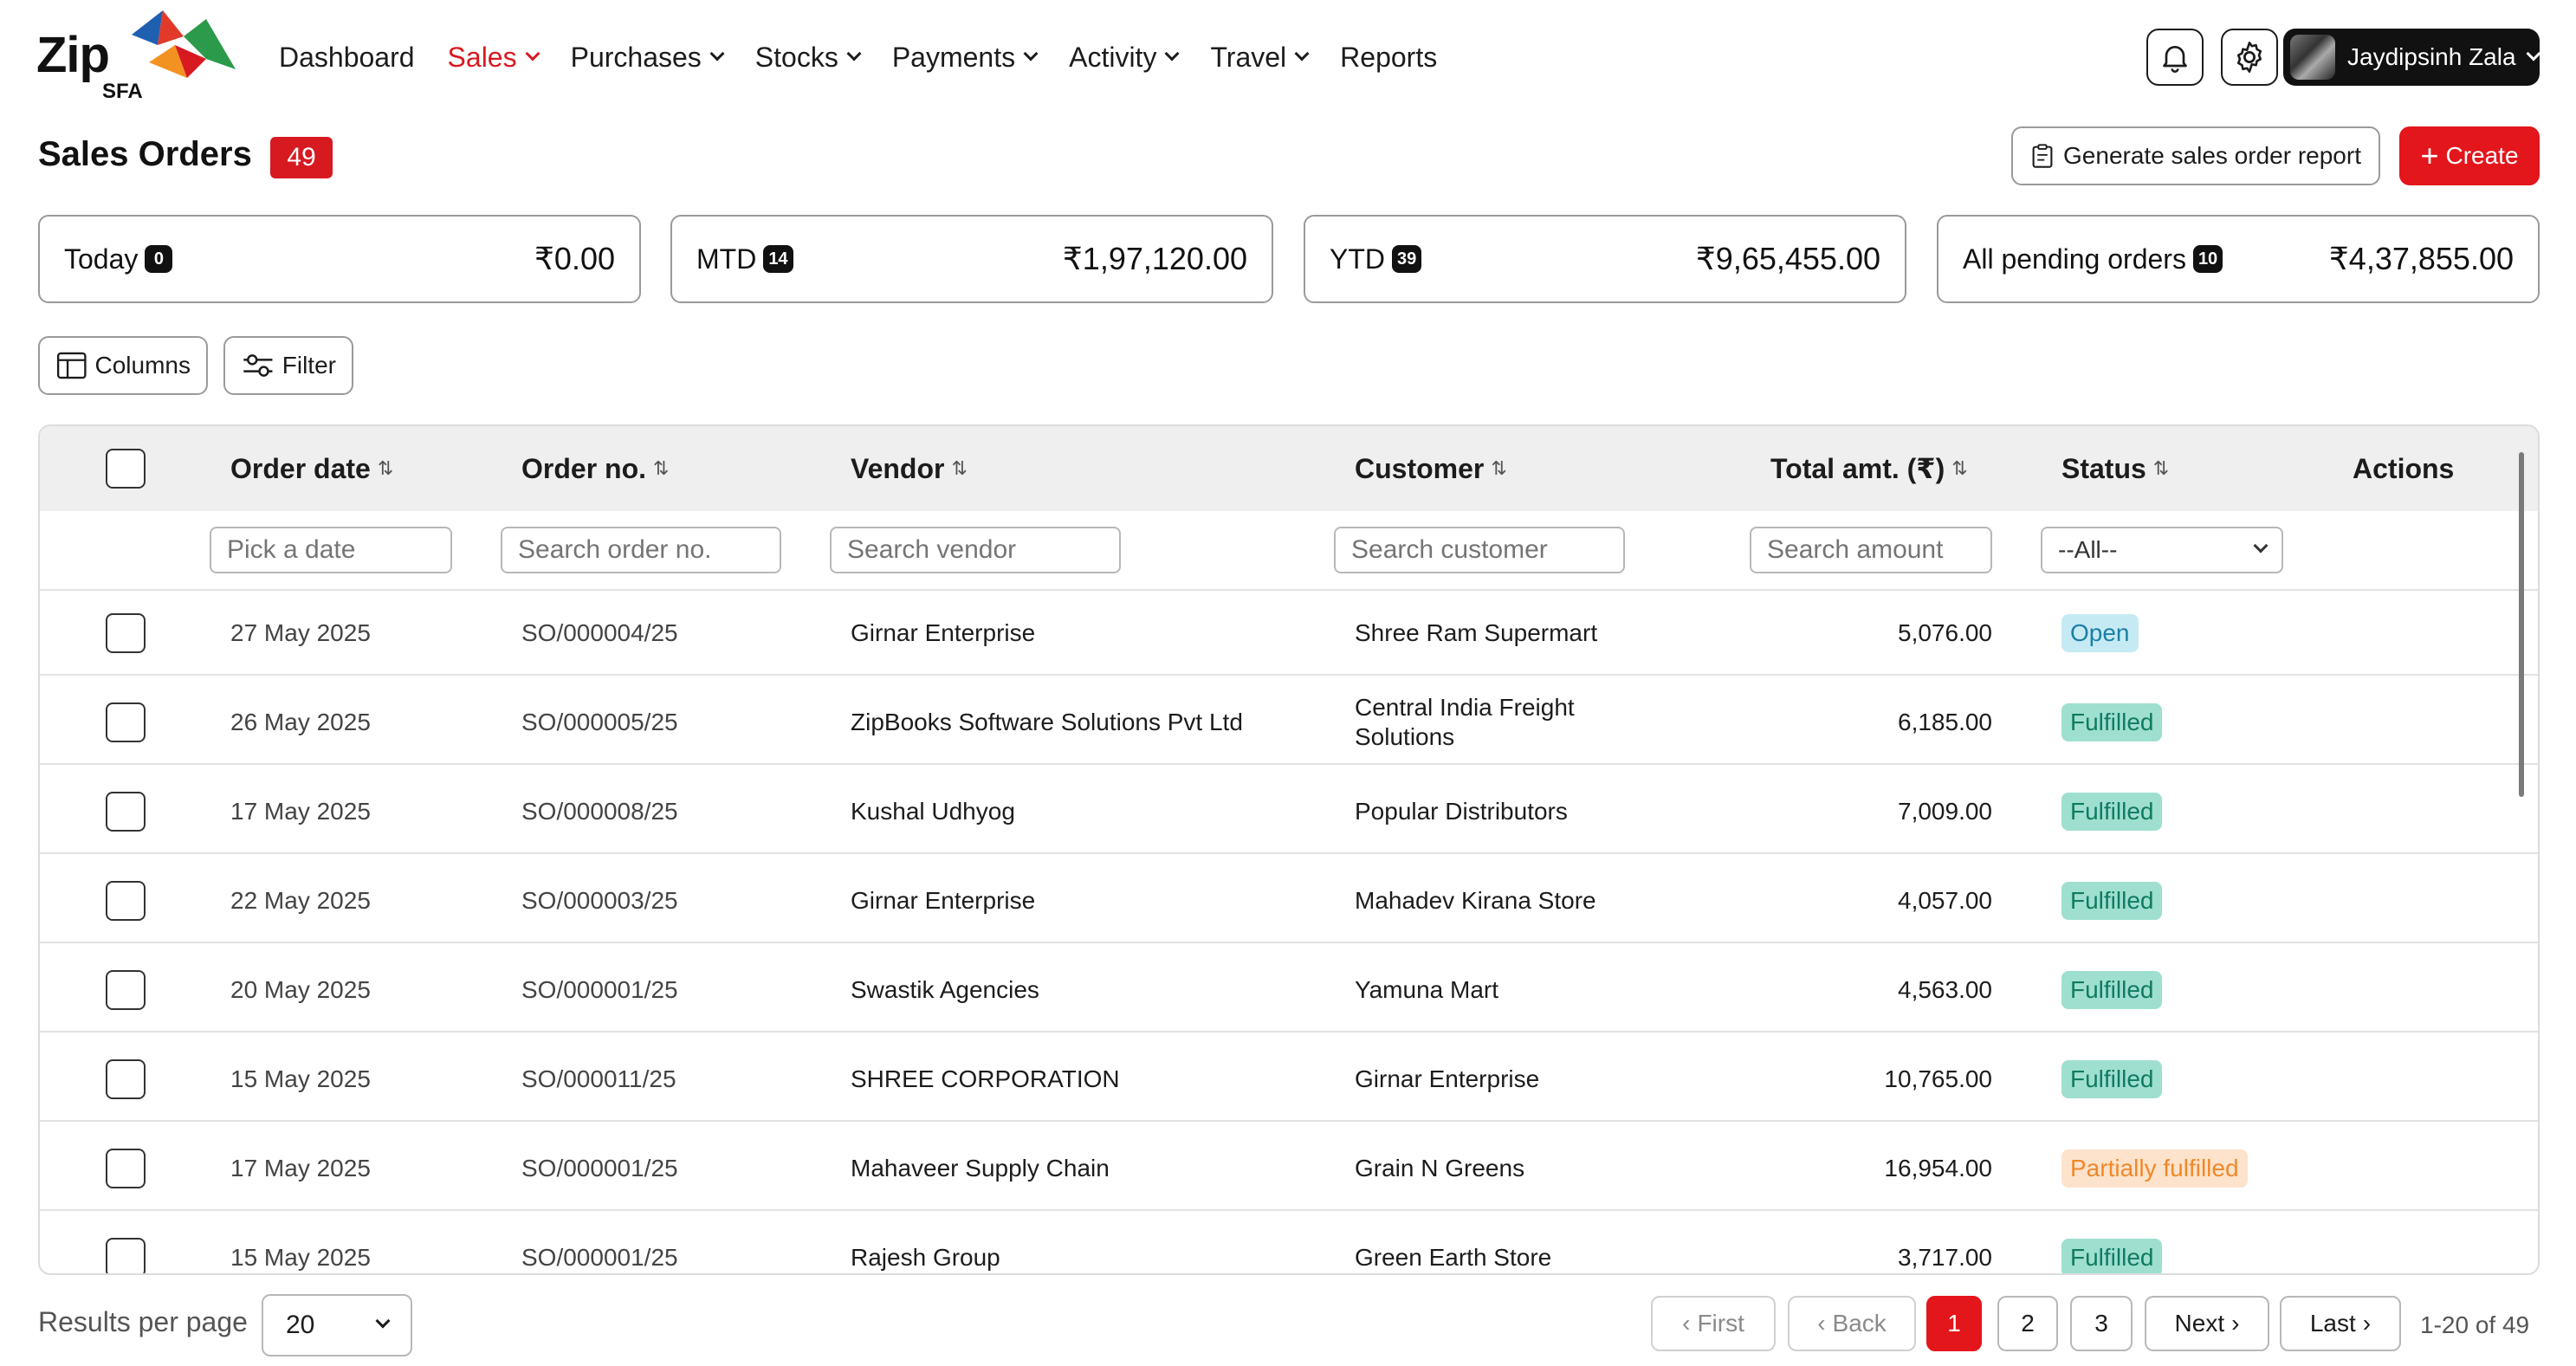 This screenshot has height=1366, width=2576. What do you see at coordinates (300, 1079) in the screenshot?
I see `order-date: 15 May 2025` at bounding box center [300, 1079].